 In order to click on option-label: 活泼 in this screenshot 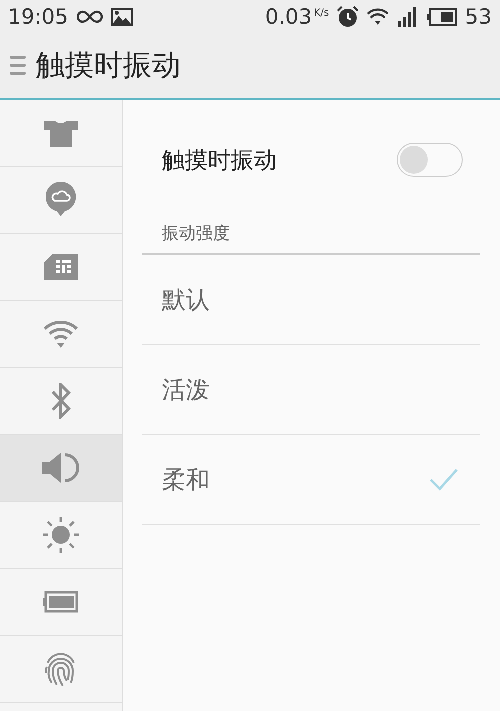, I will do `click(186, 390)`.